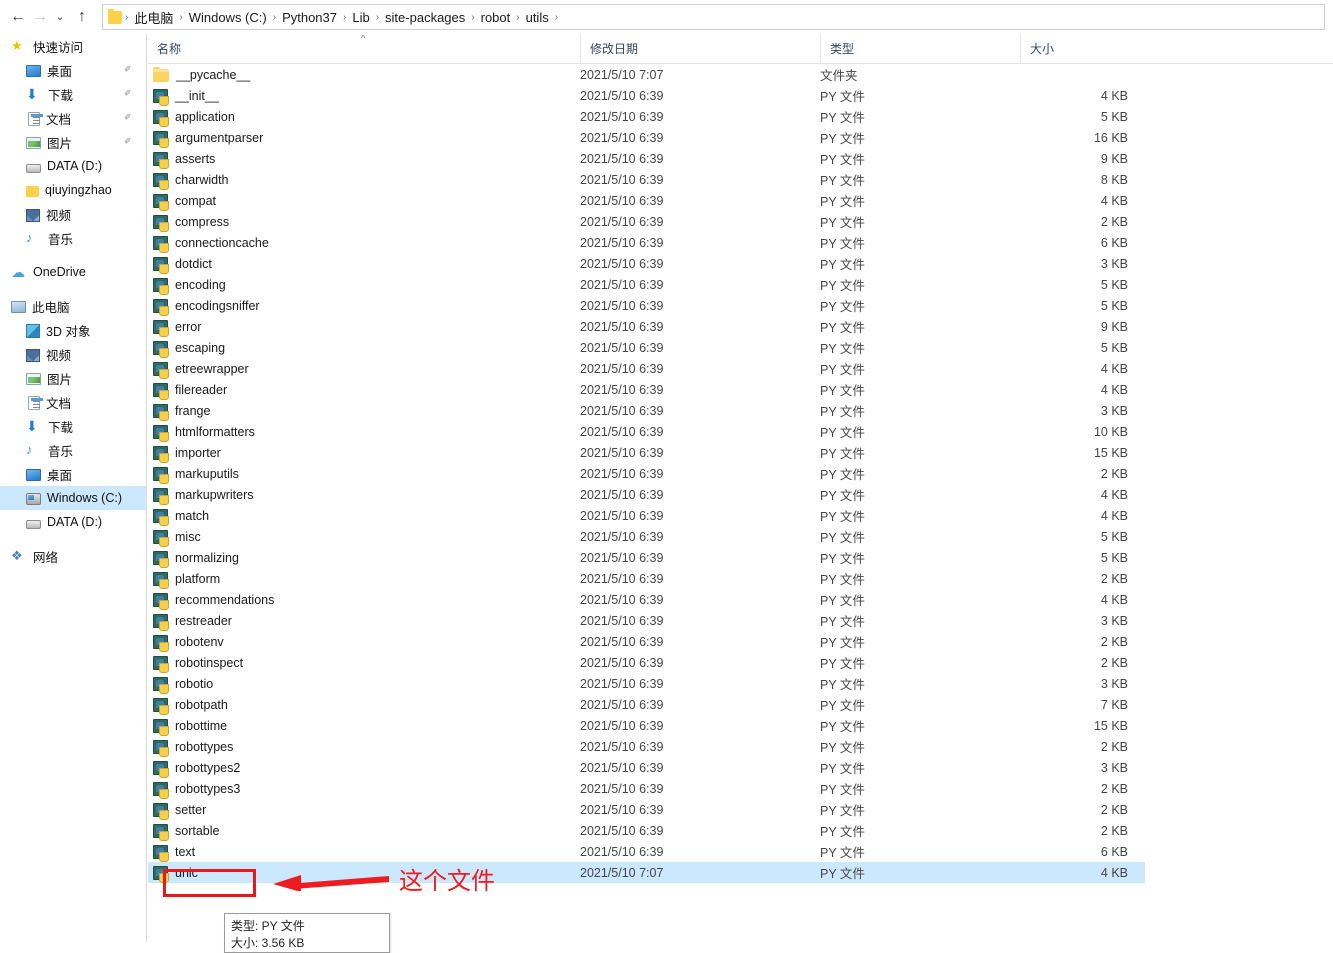 This screenshot has width=1333, height=953. Describe the element at coordinates (740, 389) in the screenshot. I see `table-row: filereader 2021/5/10 6:39 PY 文件 4 KB` at that location.